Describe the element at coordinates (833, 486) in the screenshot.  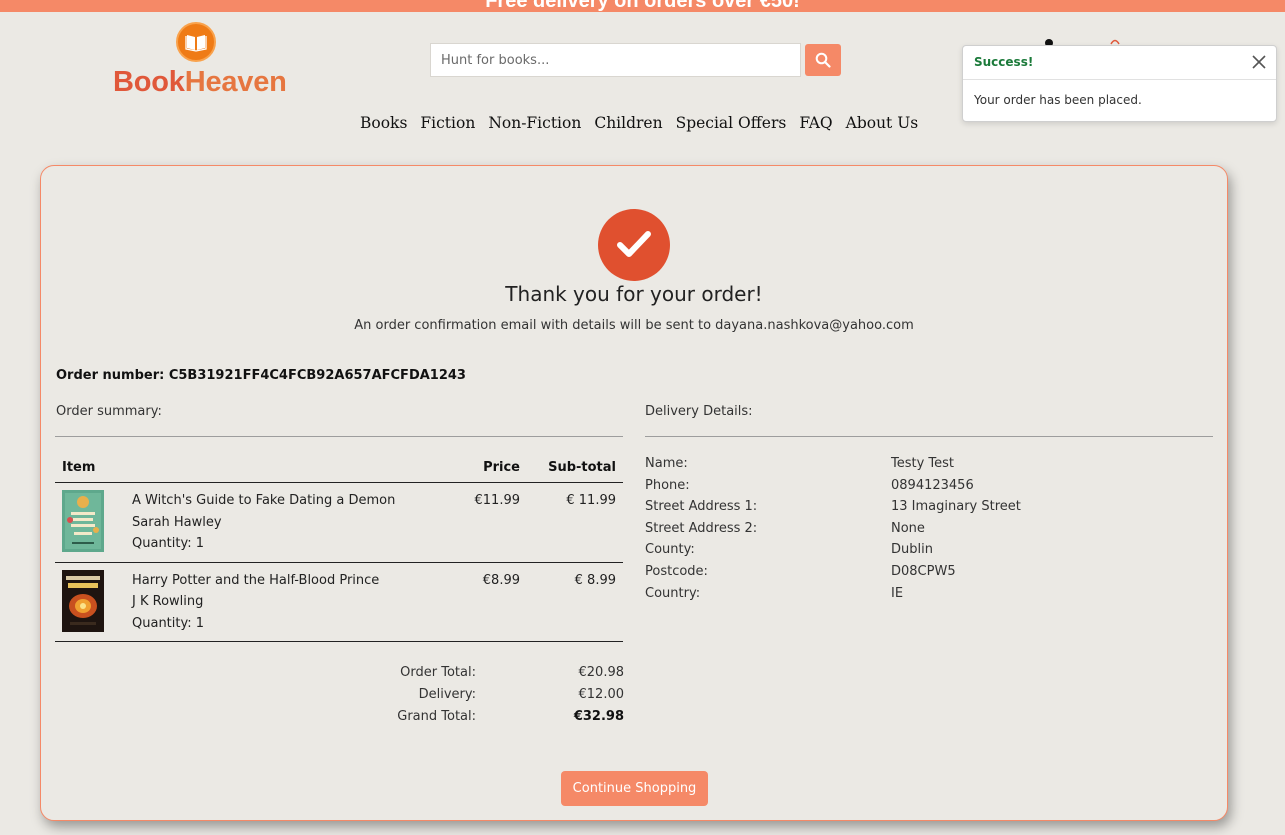
I see `delivery-row-phone: Phone: 0894123456` at that location.